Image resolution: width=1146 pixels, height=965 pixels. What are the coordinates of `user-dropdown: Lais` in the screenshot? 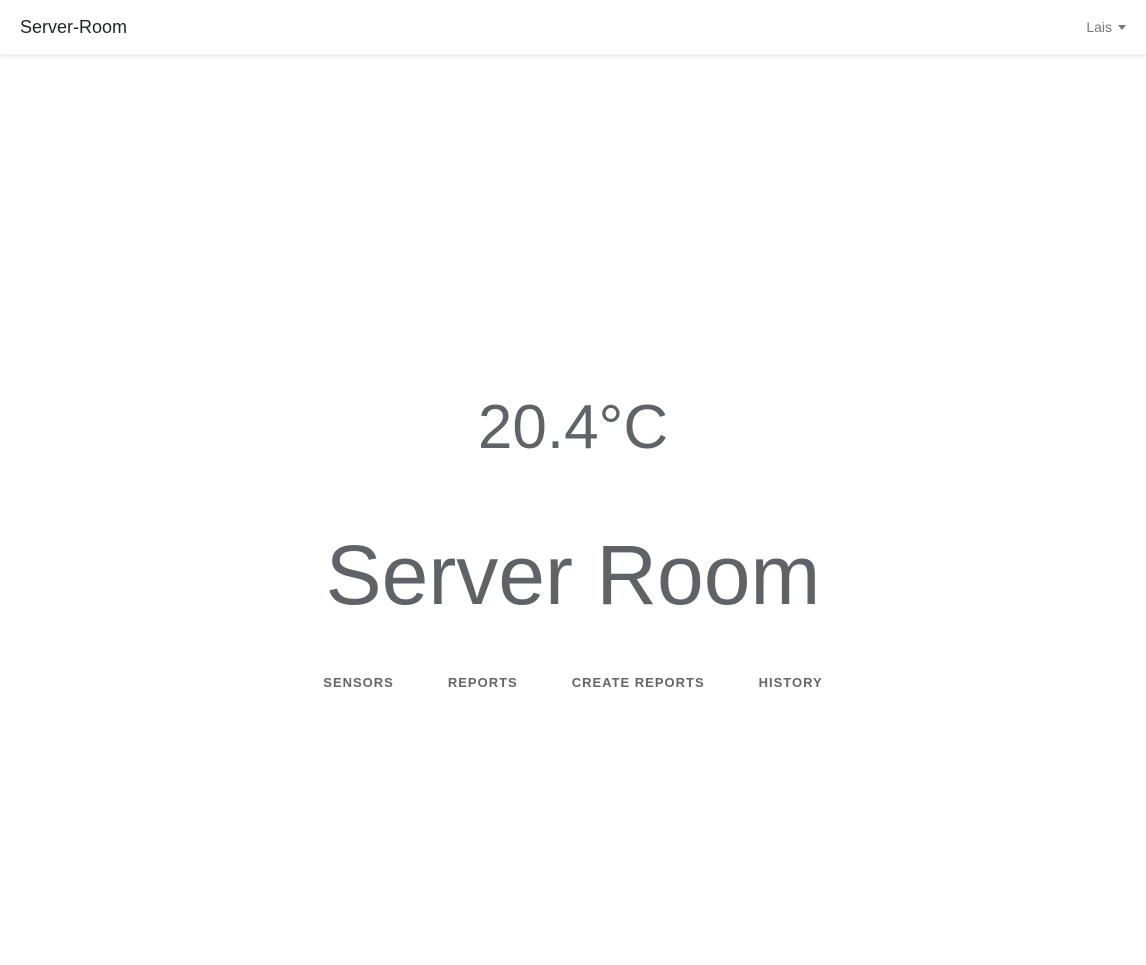 It's located at (1106, 27).